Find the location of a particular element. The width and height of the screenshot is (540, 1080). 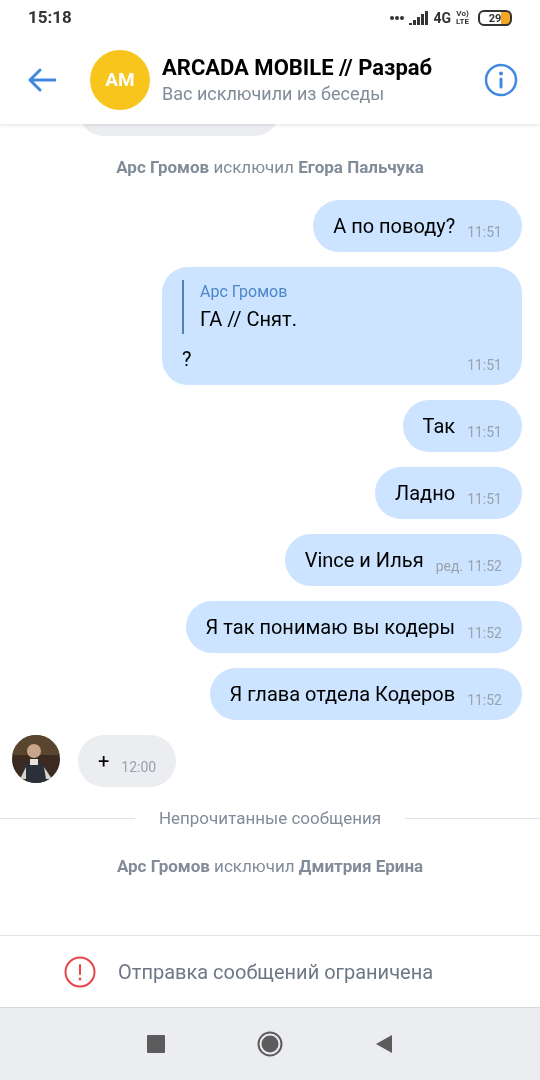

volte-label: Vo) LTE is located at coordinates (462, 18).